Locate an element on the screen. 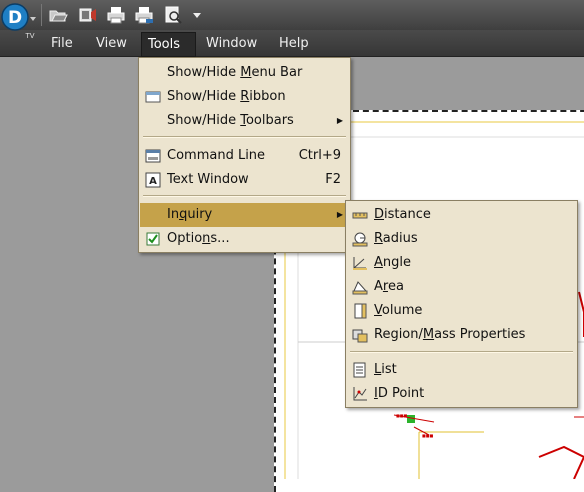  menu-item-label: Area is located at coordinates (389, 286).